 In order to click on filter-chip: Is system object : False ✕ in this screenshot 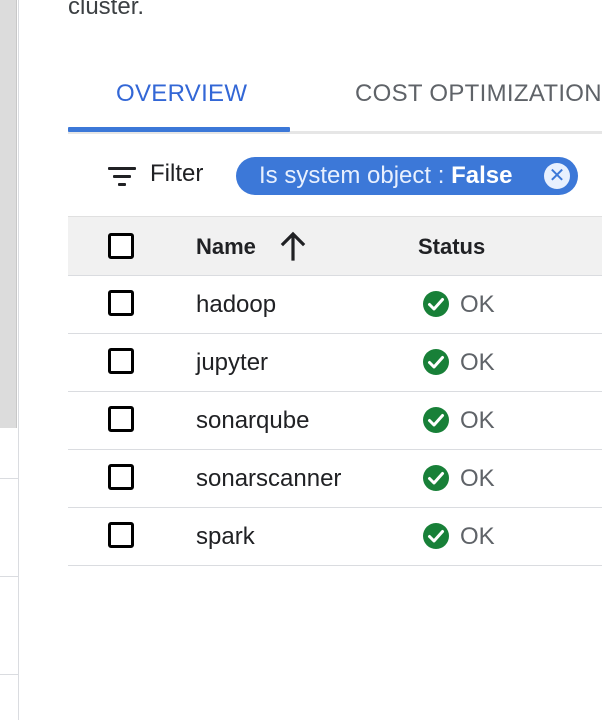, I will do `click(407, 176)`.